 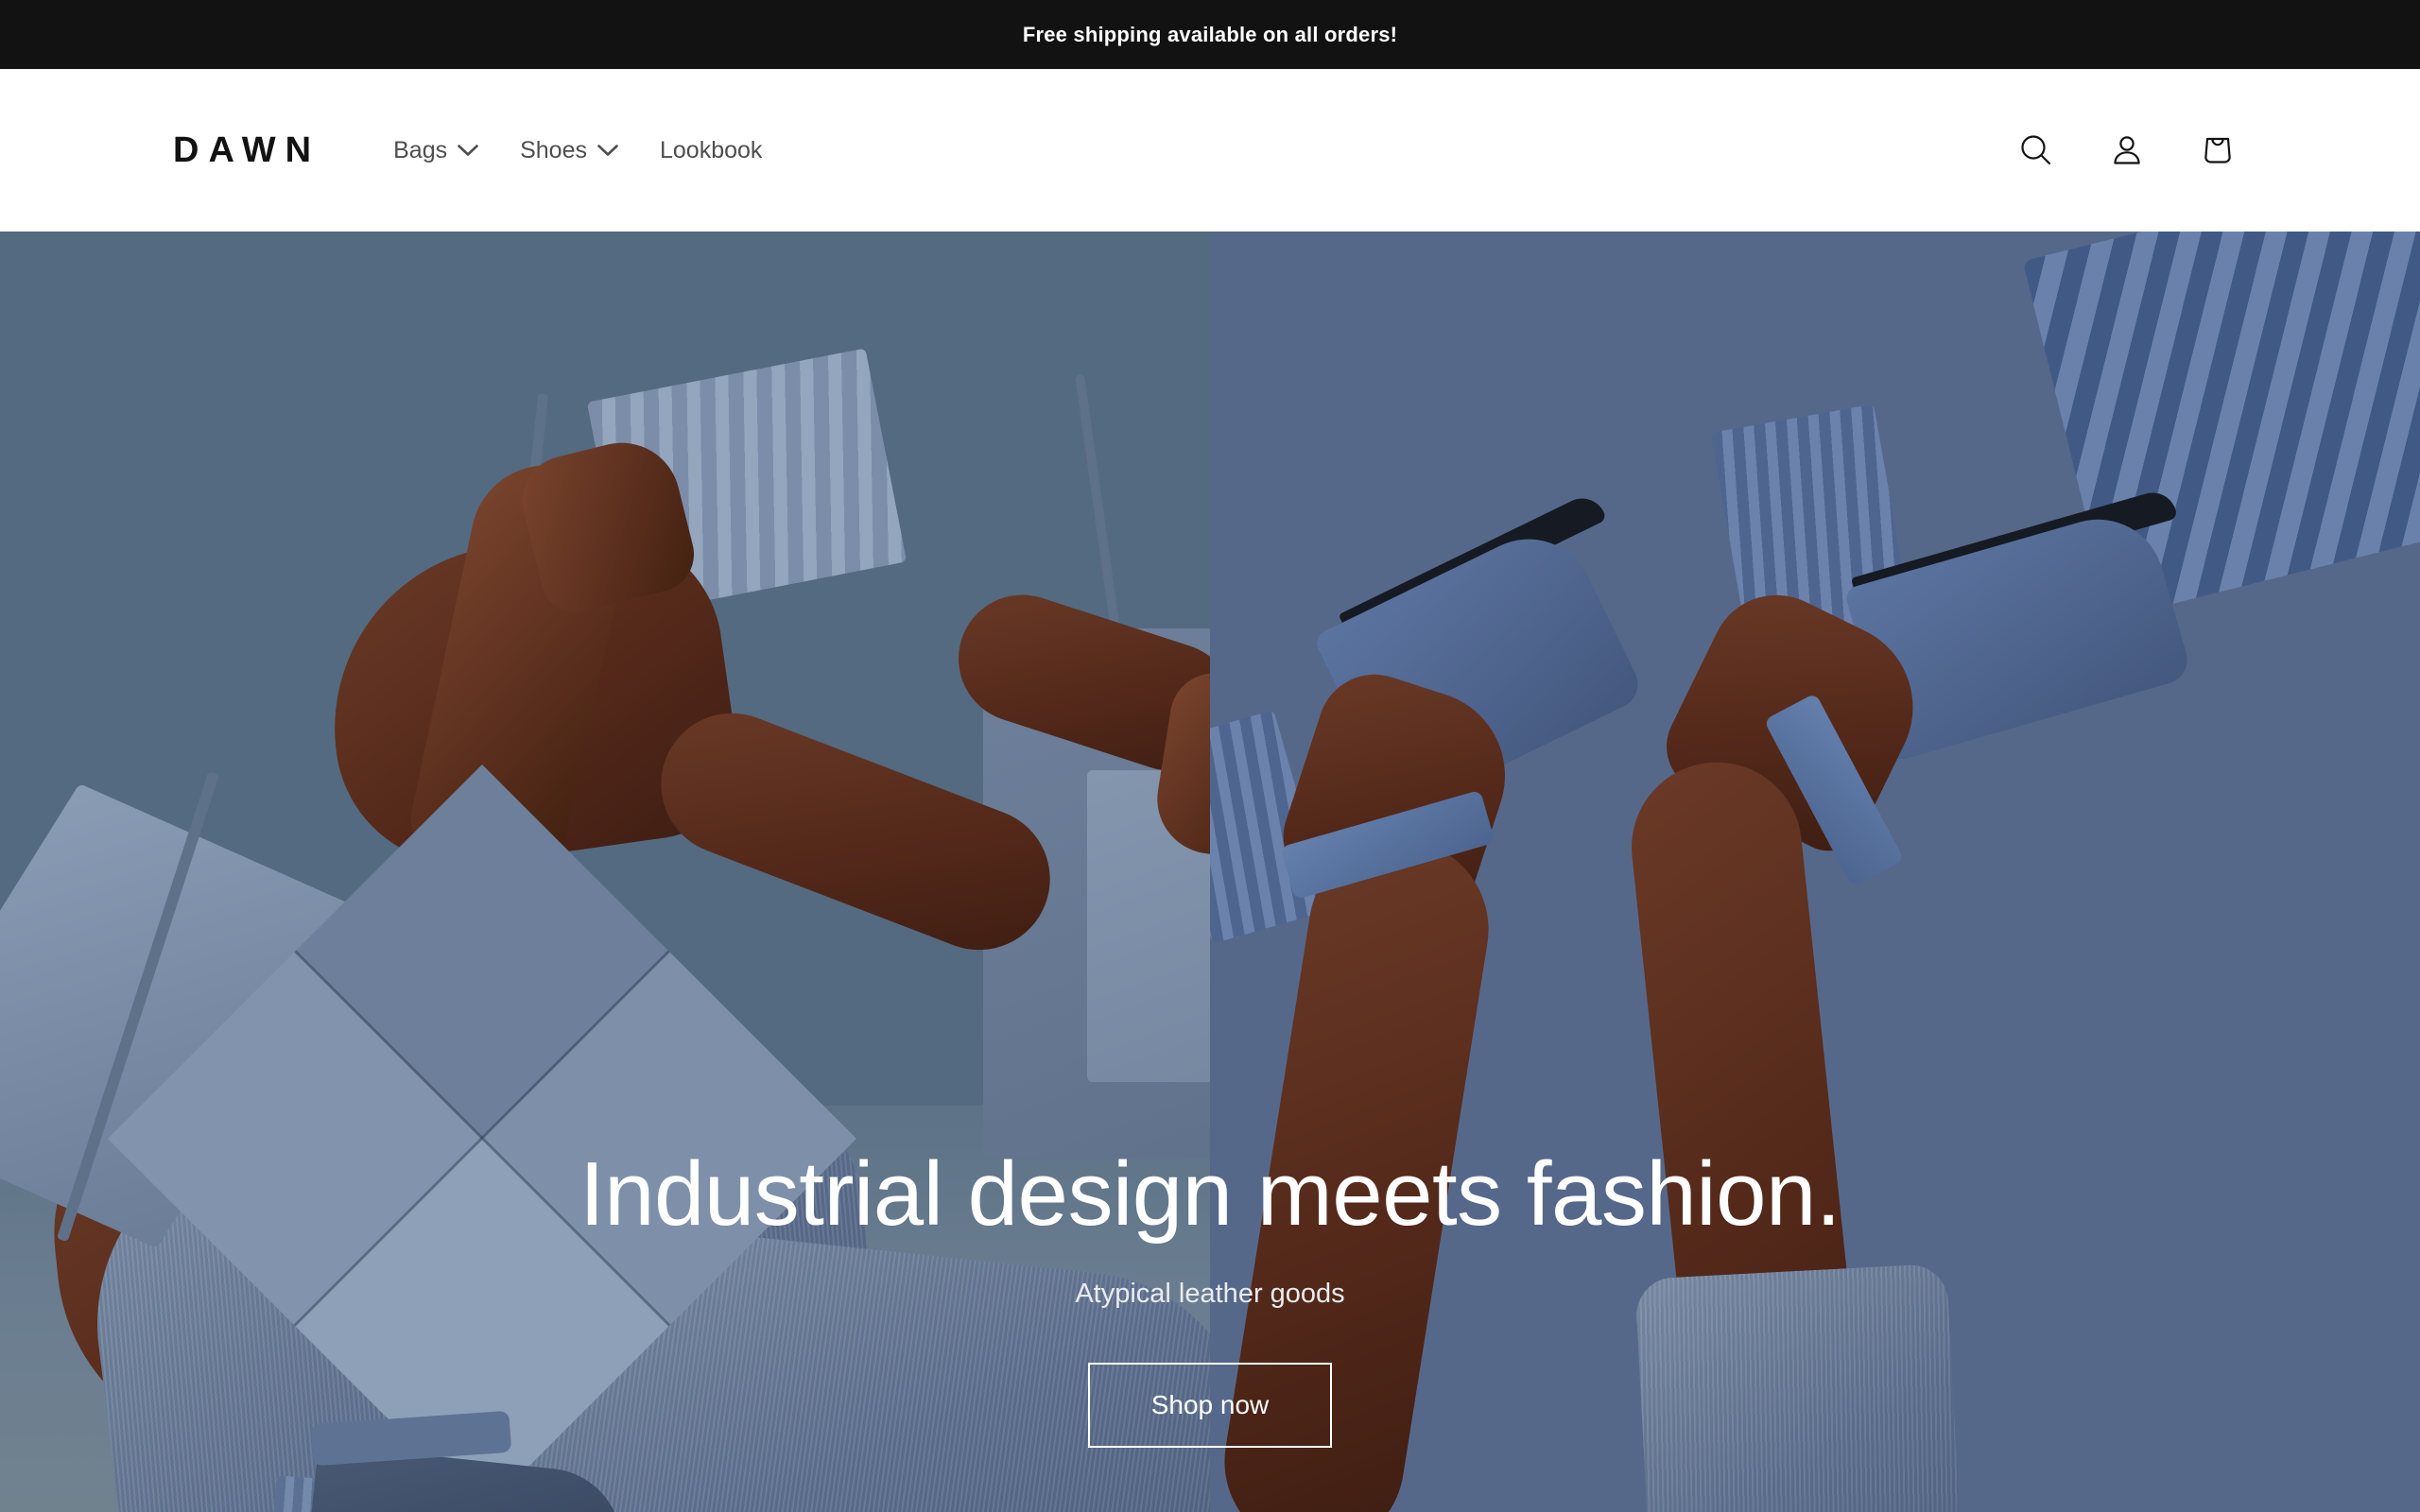 I want to click on nav-item-lookbook-label: Lookbook, so click(x=711, y=149).